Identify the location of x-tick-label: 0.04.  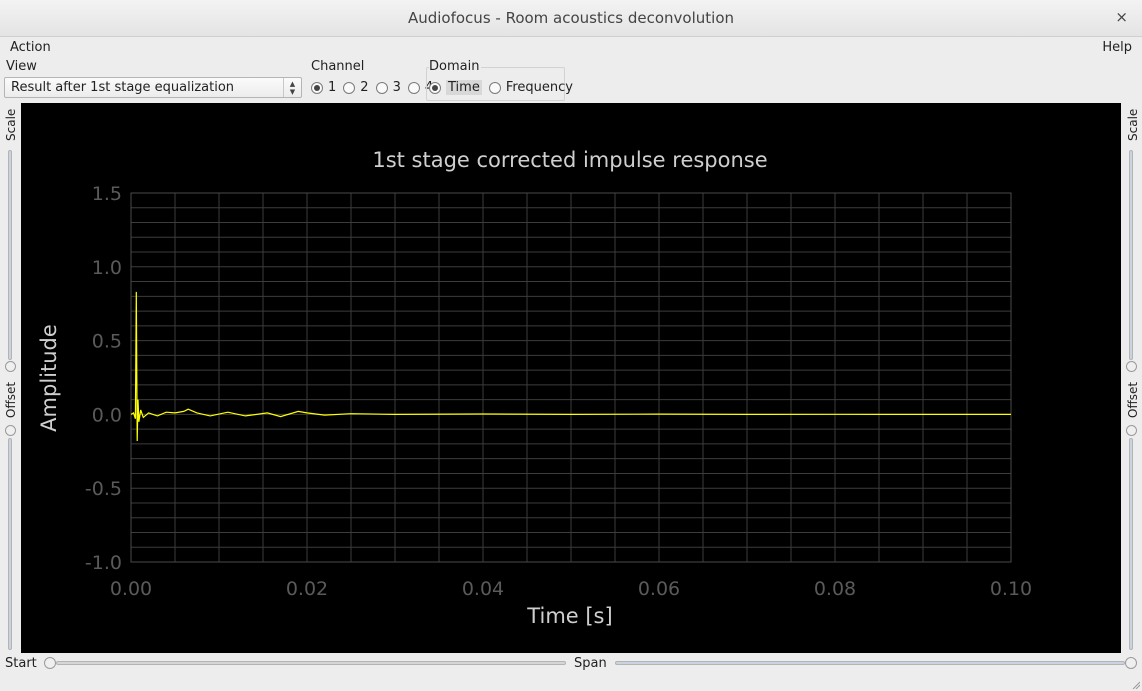
(483, 589).